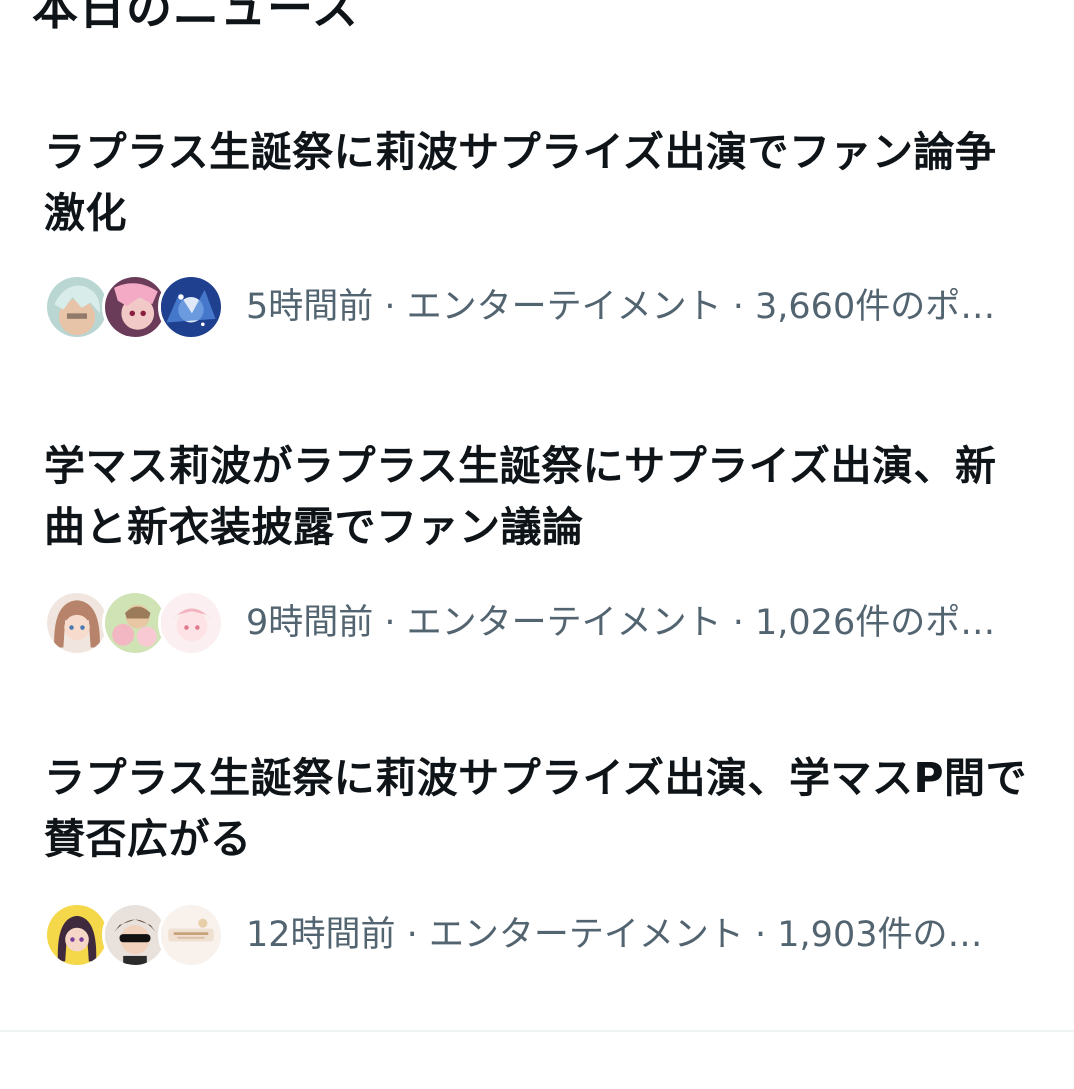 The width and height of the screenshot is (1074, 1089). I want to click on section-title: 本日のニュース, so click(195, 17).